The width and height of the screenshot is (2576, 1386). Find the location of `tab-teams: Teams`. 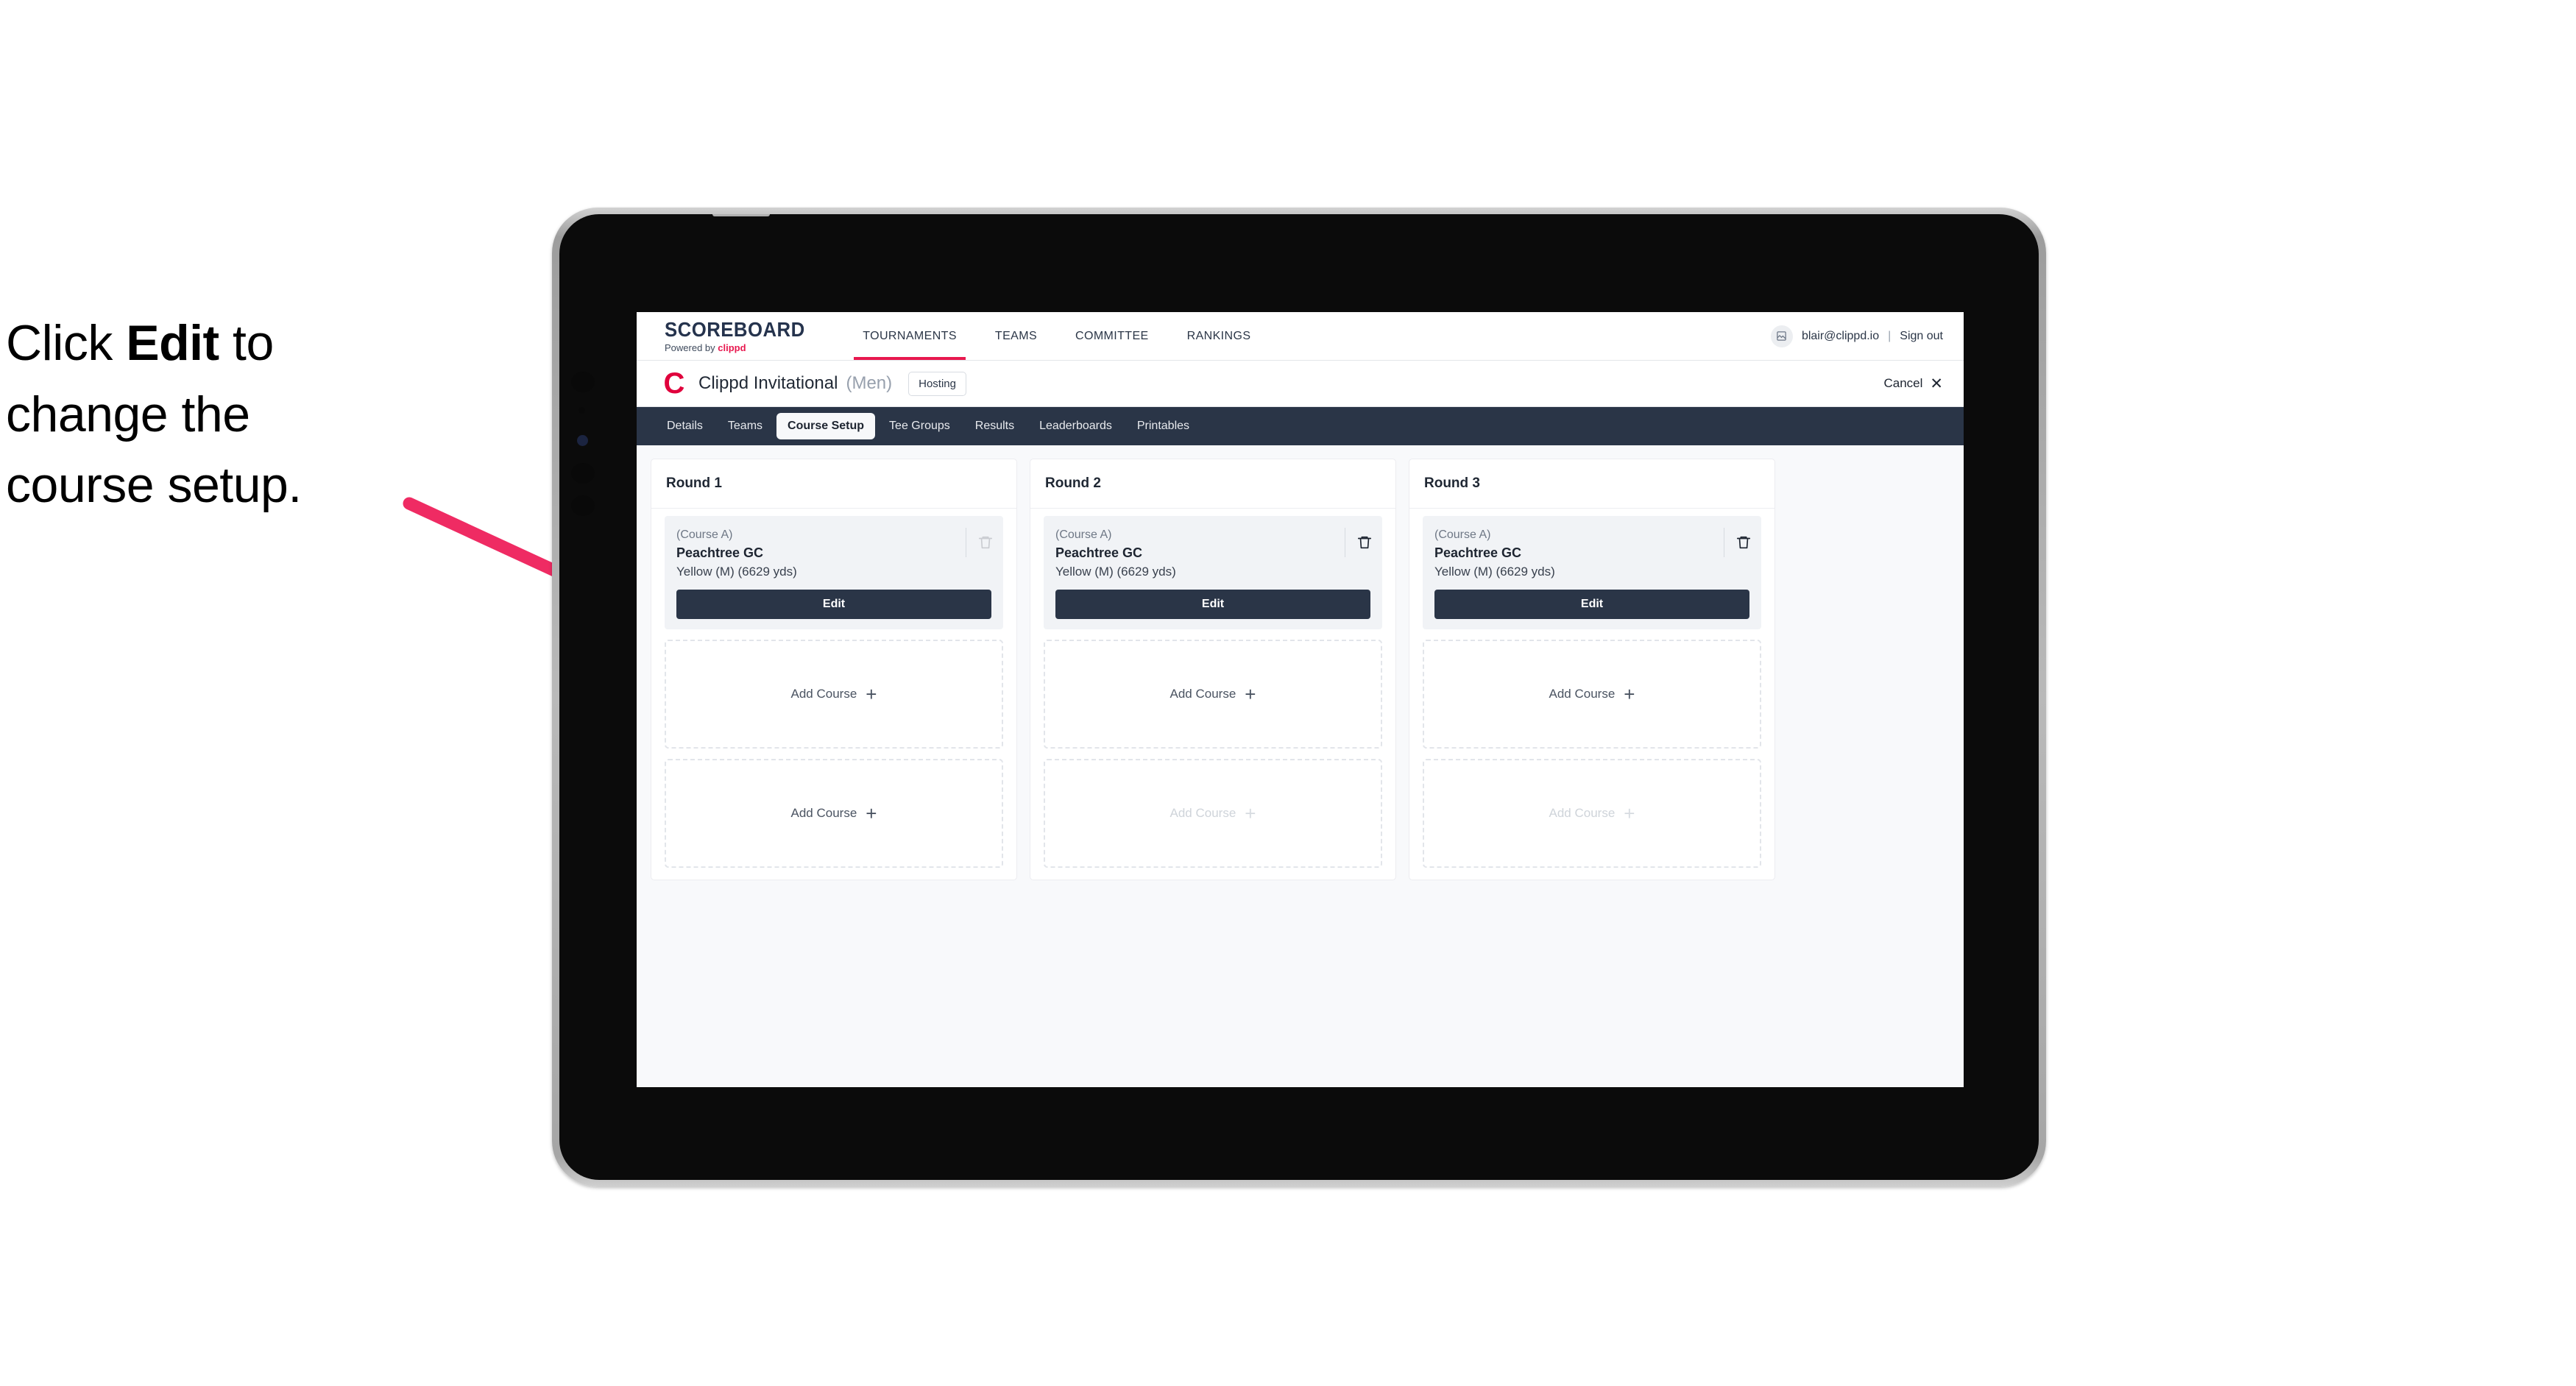

tab-teams: Teams is located at coordinates (745, 426).